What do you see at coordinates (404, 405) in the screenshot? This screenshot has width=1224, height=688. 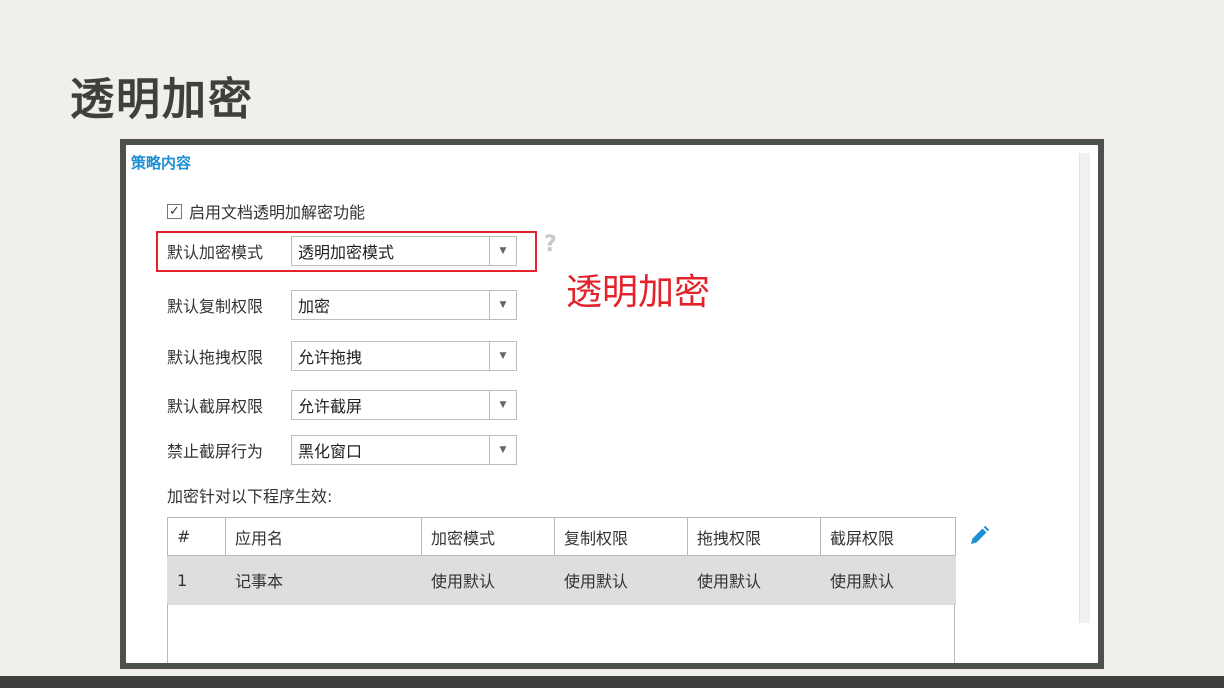 I see `screenshot-permission-select: 允许截屏 ▼` at bounding box center [404, 405].